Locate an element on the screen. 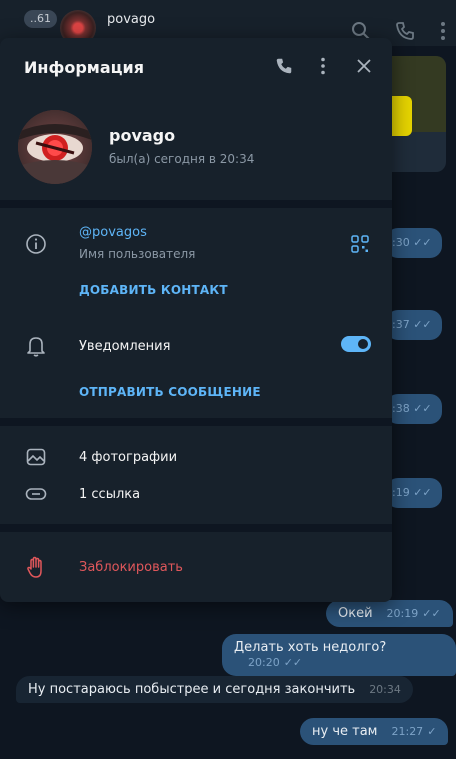 Image resolution: width=456 pixels, height=759 pixels. phone-icon is located at coordinates (284, 66).